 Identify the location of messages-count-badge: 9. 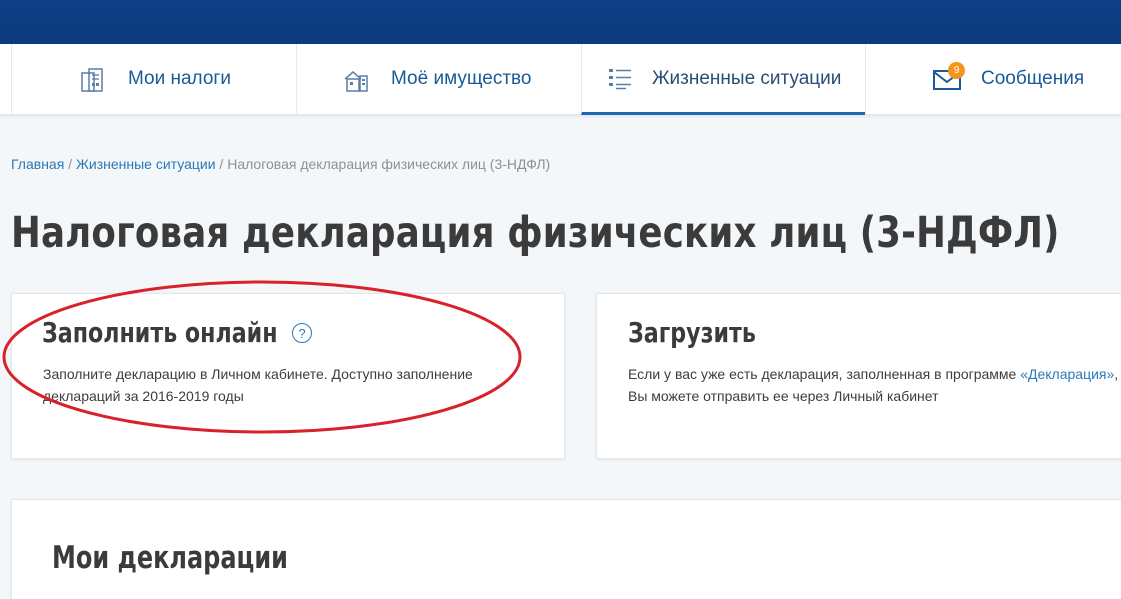
(956, 70).